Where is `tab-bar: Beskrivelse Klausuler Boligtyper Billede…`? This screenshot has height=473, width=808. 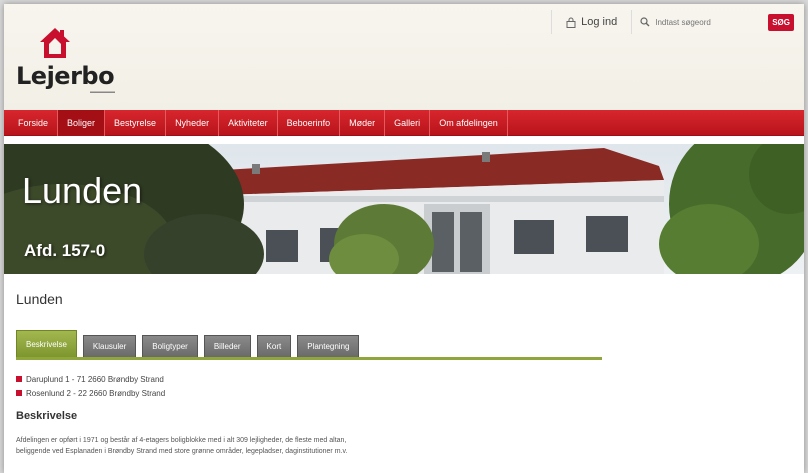
tab-bar: Beskrivelse Klausuler Boligtyper Billede… is located at coordinates (309, 345).